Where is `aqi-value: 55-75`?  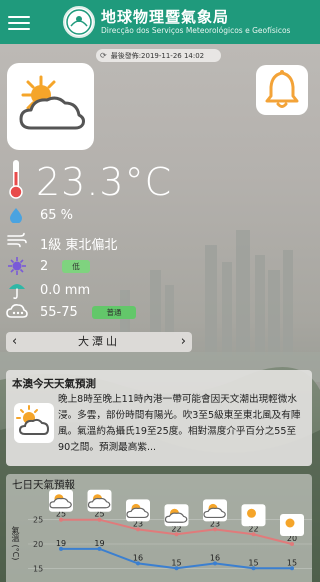 aqi-value: 55-75 is located at coordinates (59, 312).